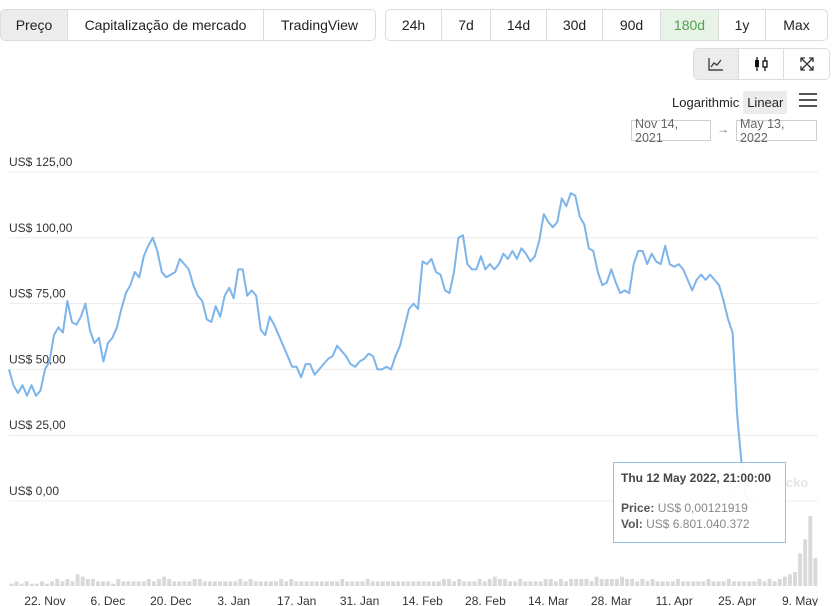 The width and height of the screenshot is (835, 606). I want to click on logarithmic-option: Logarithmic, so click(705, 102).